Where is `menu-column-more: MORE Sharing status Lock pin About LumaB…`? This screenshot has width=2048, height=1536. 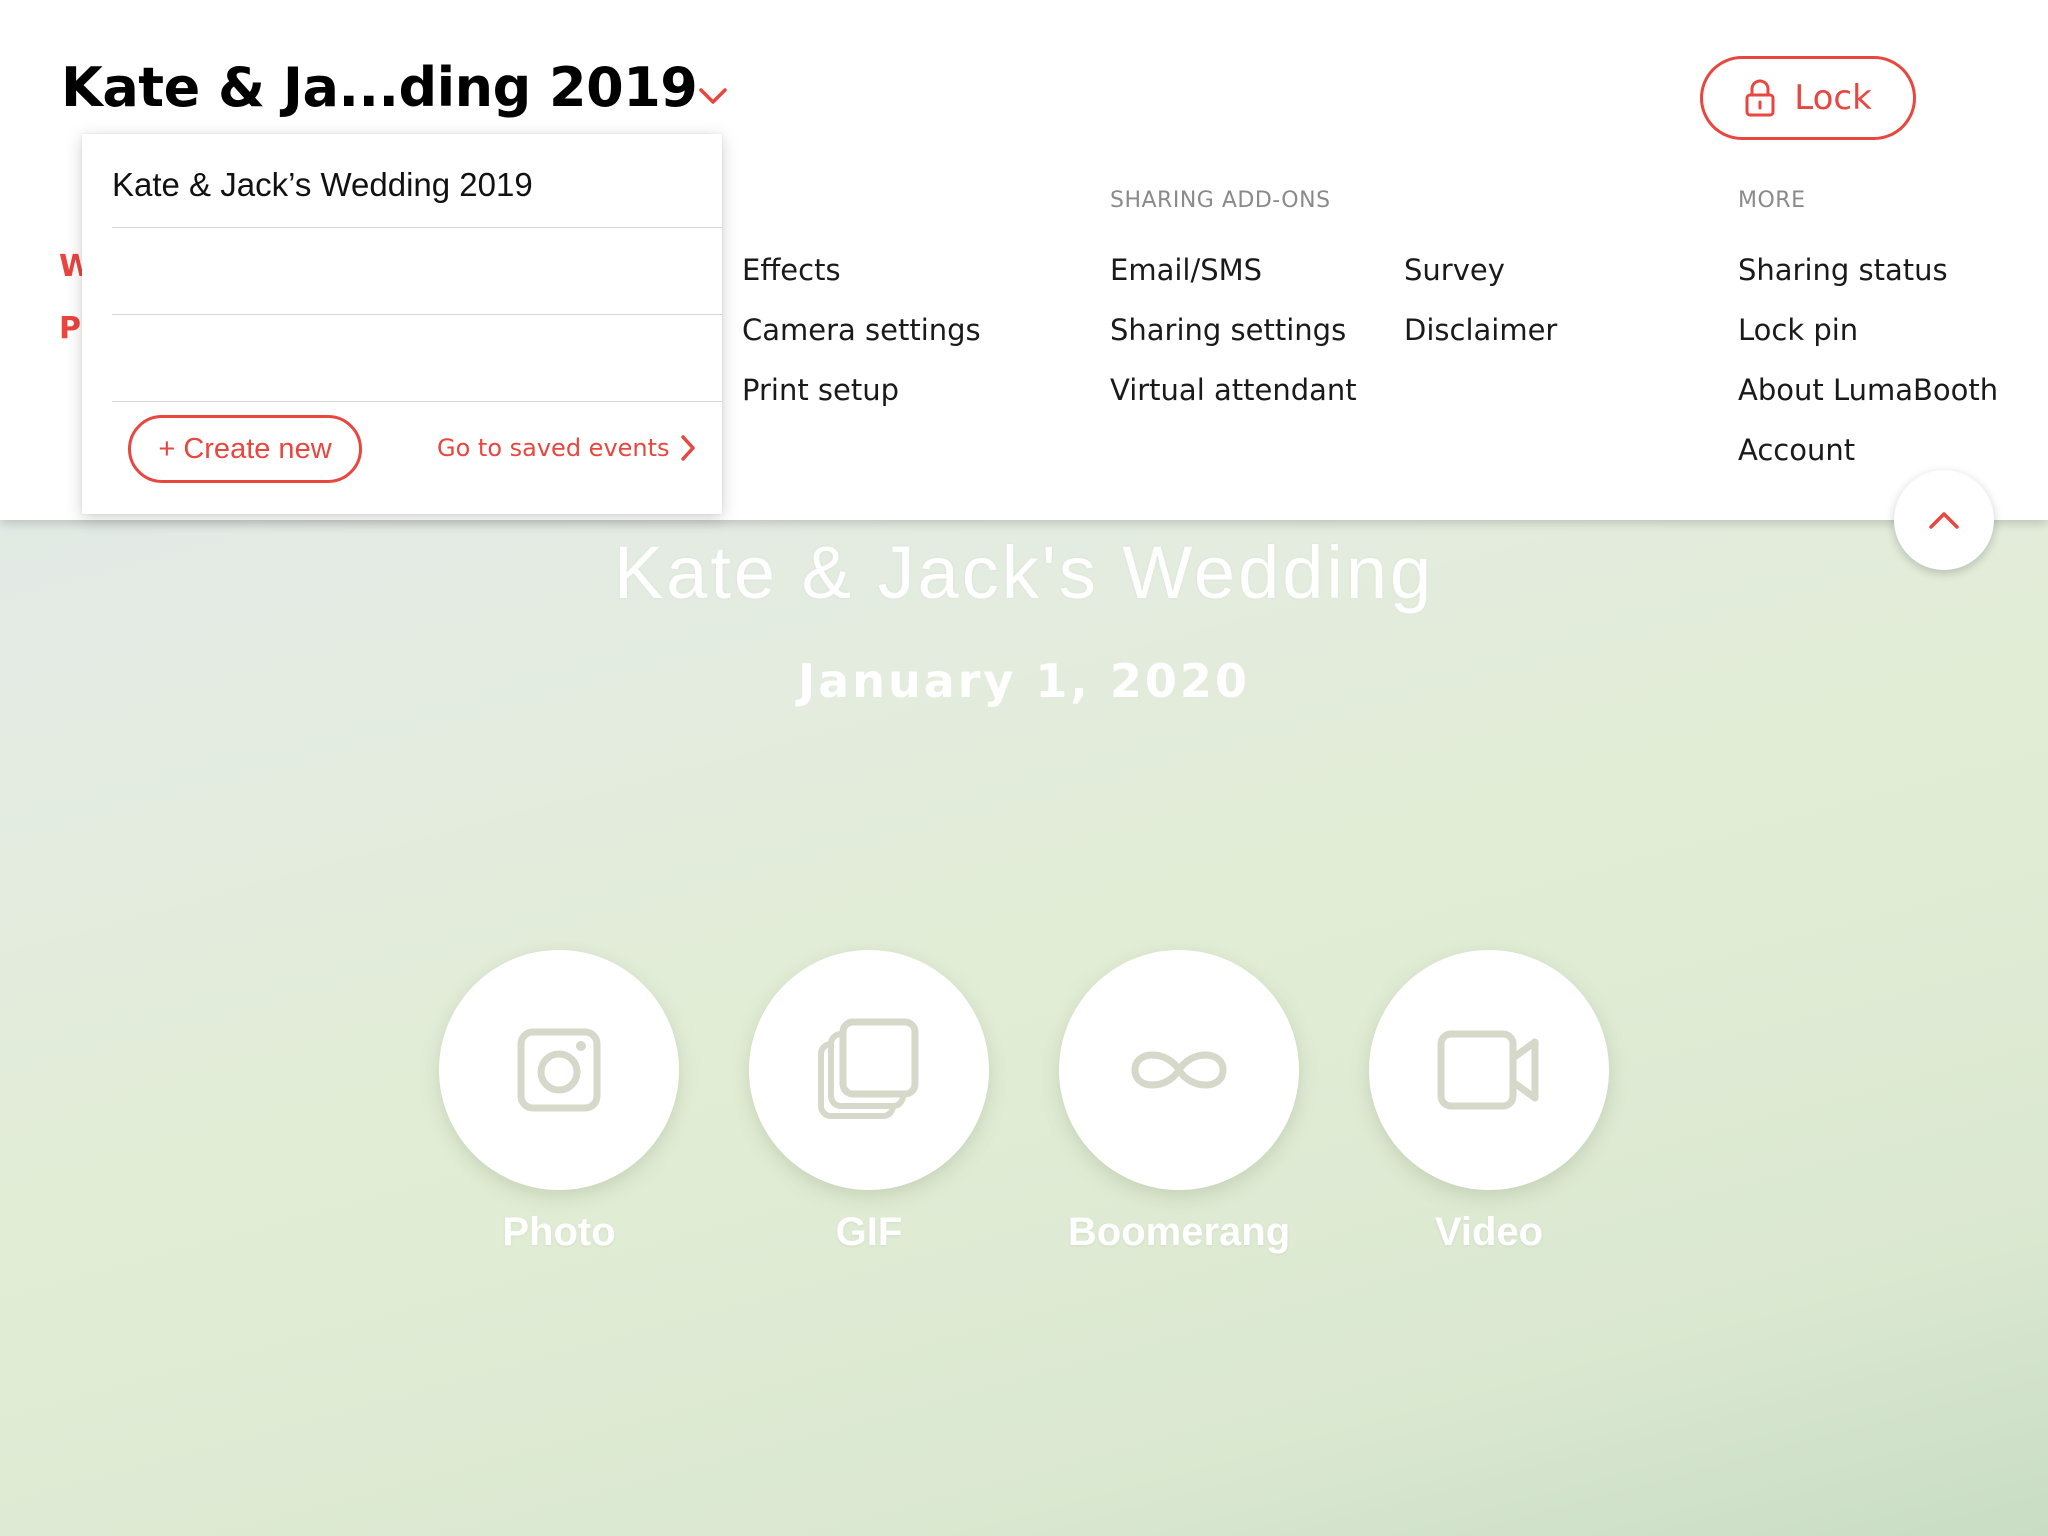
menu-column-more: MORE Sharing status Lock pin About LumaB… is located at coordinates (1868, 340).